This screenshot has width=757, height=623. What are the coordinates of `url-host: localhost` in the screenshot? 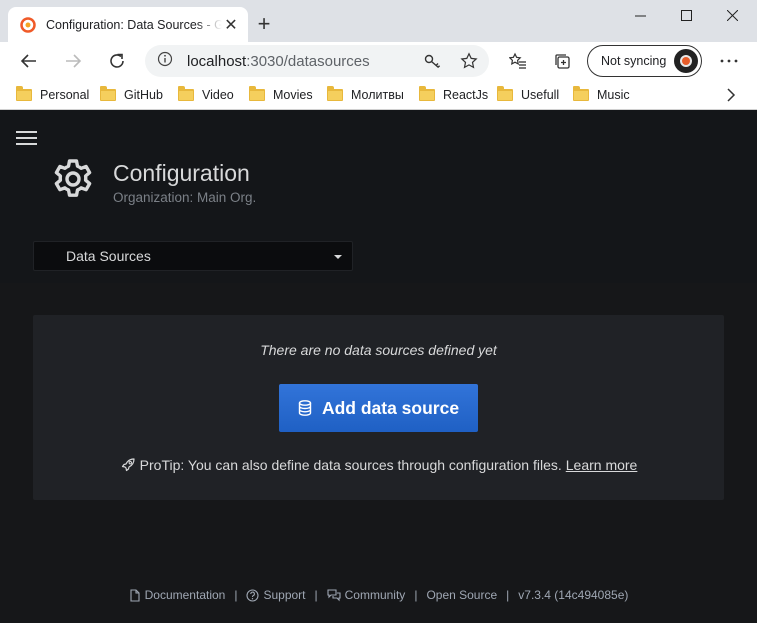 It's located at (217, 61).